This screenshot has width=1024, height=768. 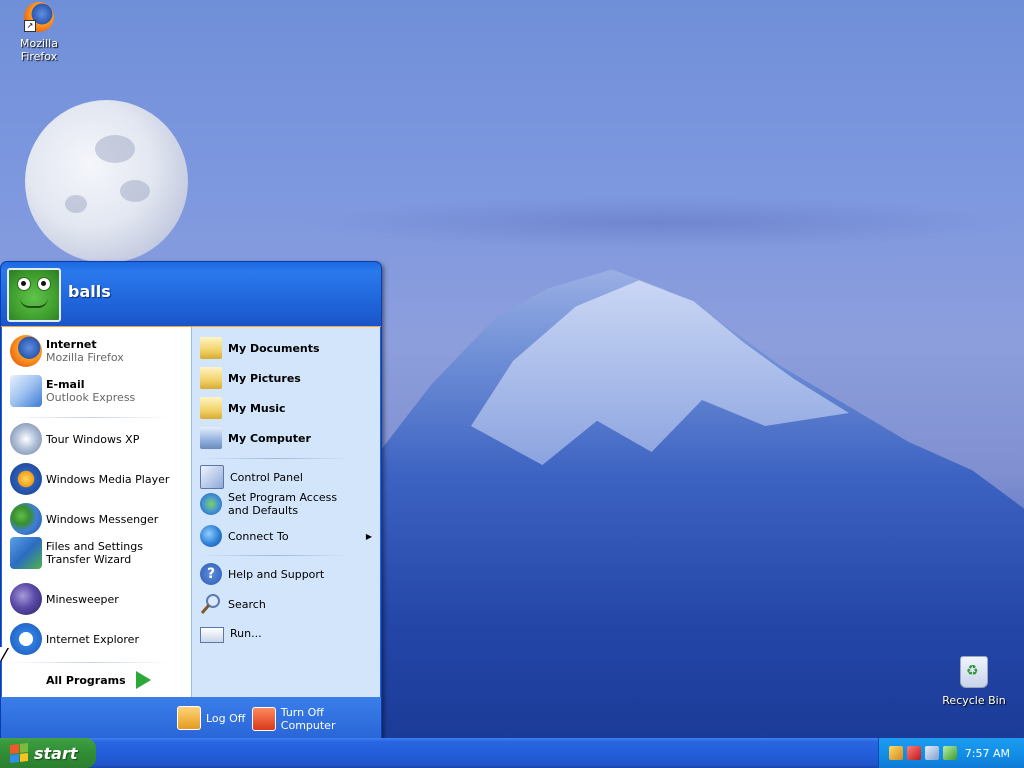 What do you see at coordinates (91, 397) in the screenshot?
I see `item-sublabel: Outlook Express` at bounding box center [91, 397].